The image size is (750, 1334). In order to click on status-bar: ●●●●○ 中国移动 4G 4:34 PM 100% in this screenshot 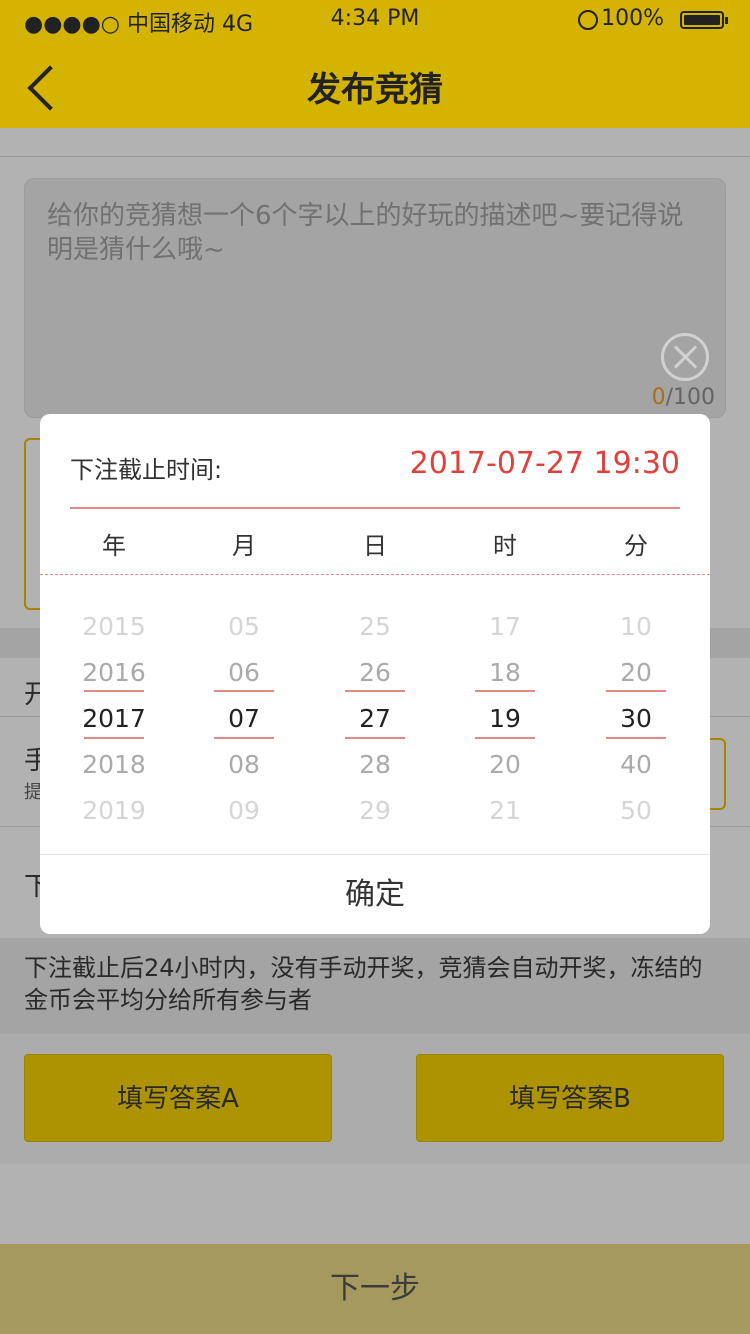, I will do `click(375, 20)`.